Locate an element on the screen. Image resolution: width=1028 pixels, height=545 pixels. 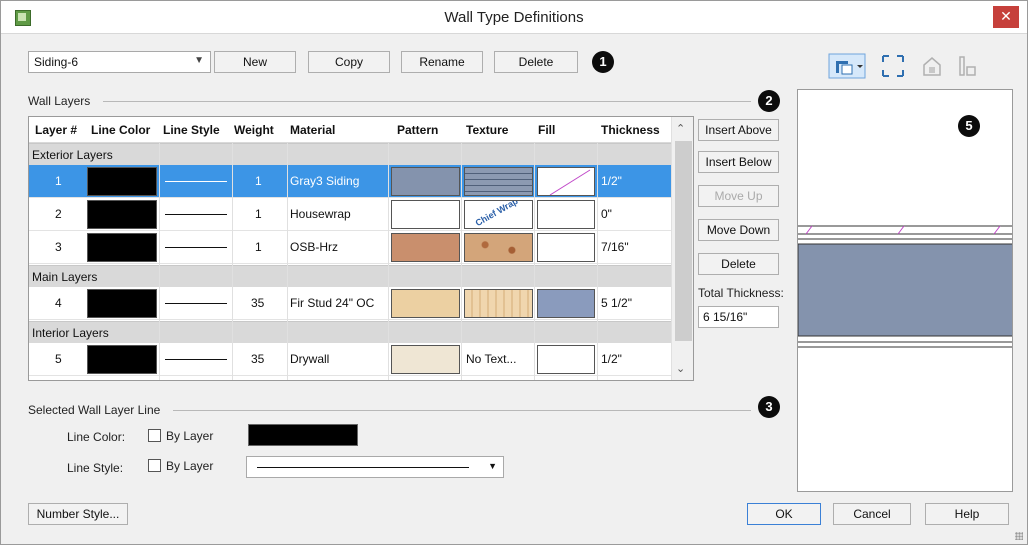
ok-button: OK is located at coordinates (784, 514).